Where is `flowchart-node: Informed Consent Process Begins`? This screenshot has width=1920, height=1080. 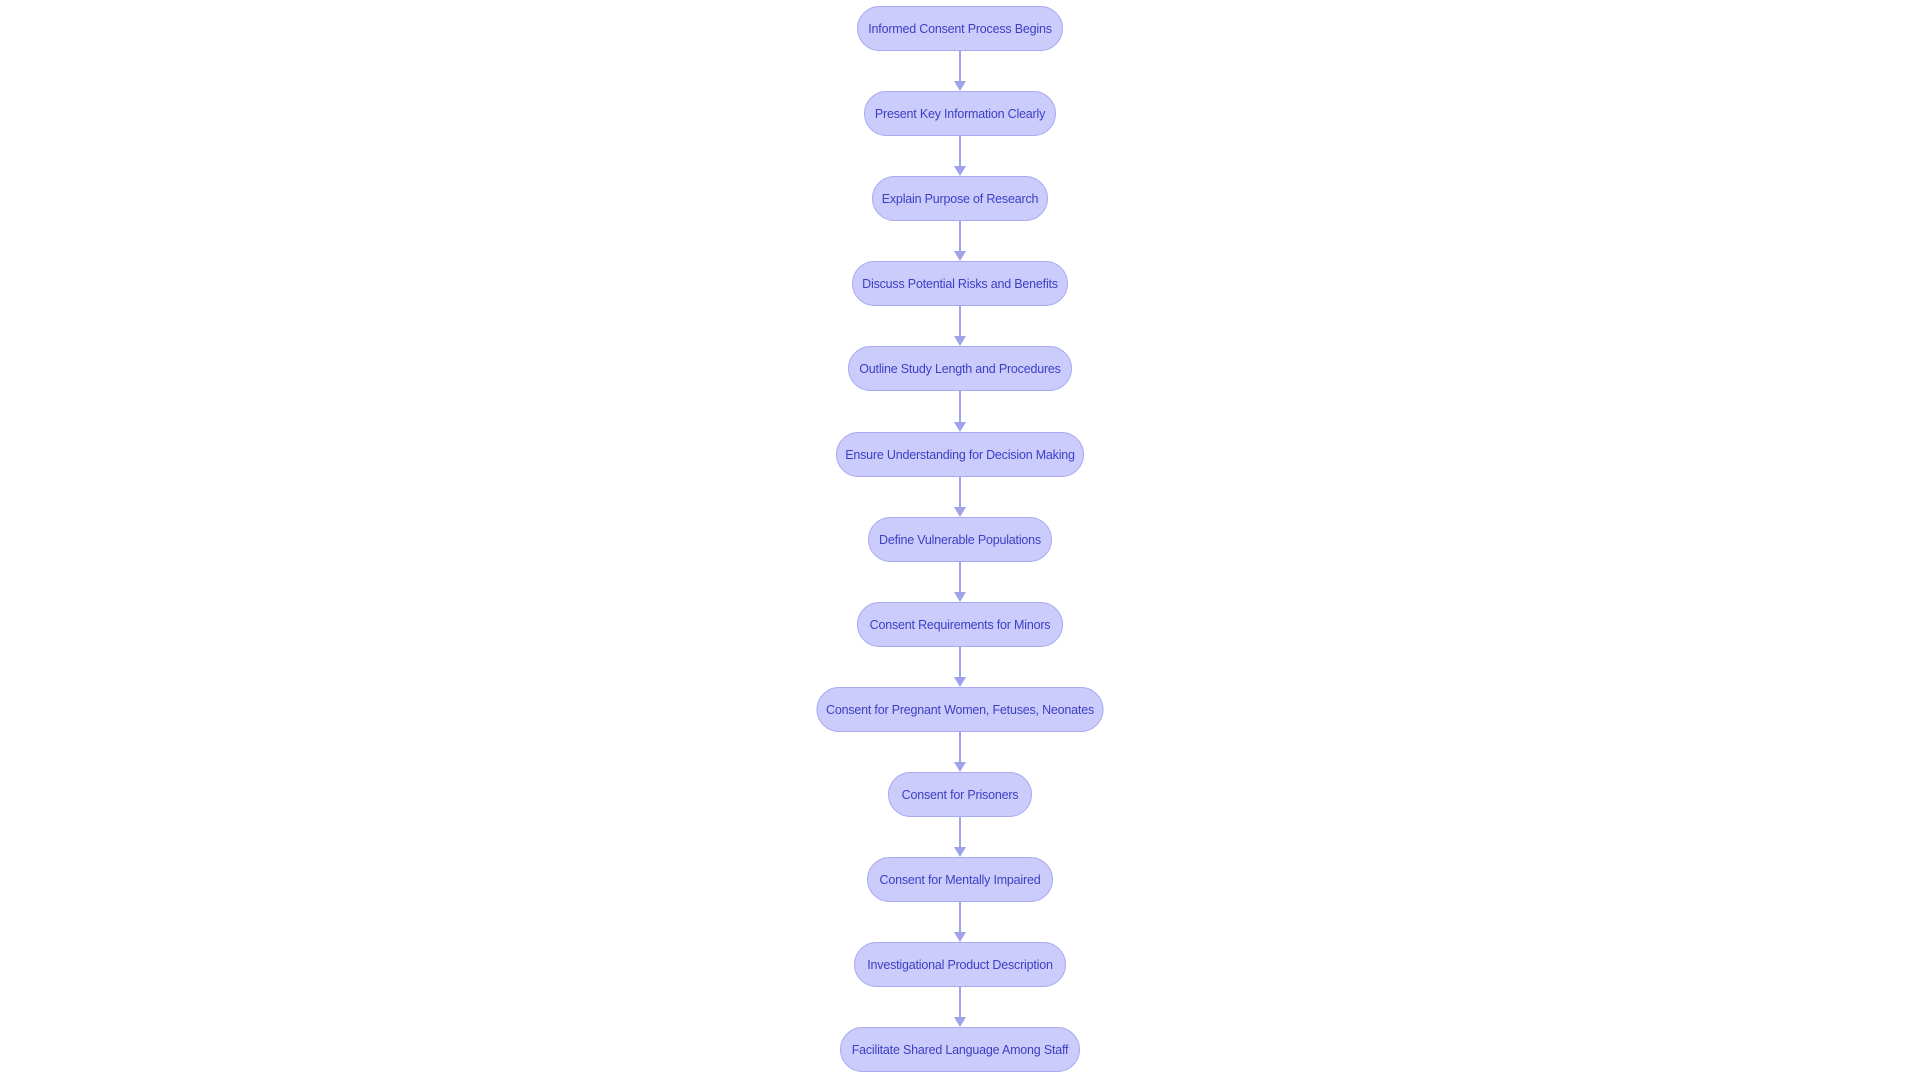 flowchart-node: Informed Consent Process Begins is located at coordinates (960, 28).